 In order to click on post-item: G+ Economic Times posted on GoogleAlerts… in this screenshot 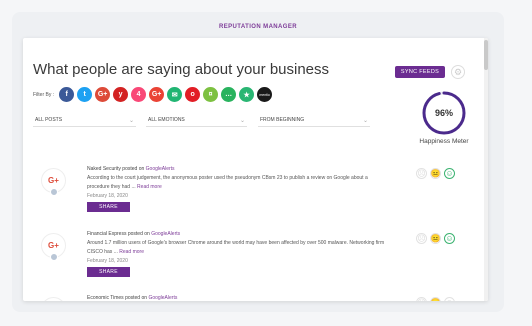, I will do `click(256, 298)`.